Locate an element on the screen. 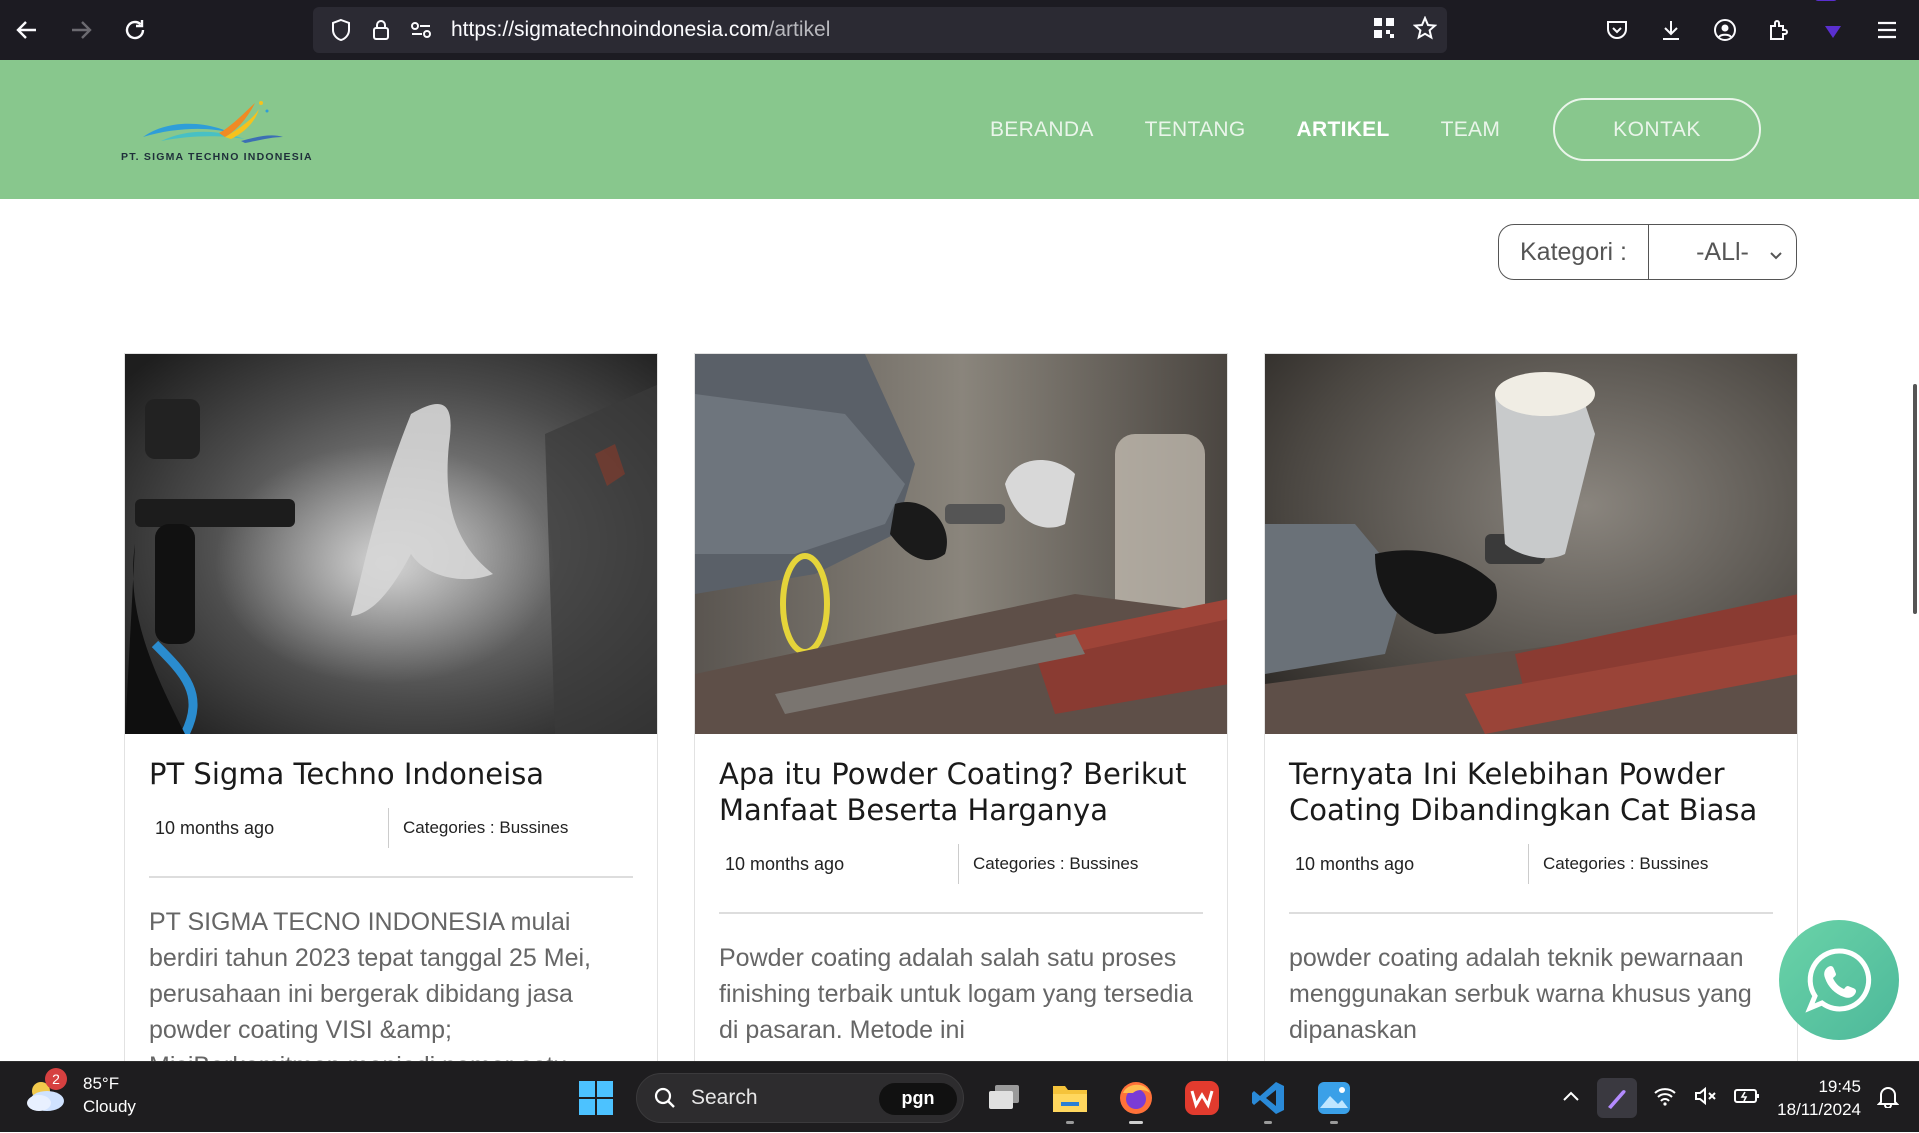  file-explorer-icon is located at coordinates (1070, 1098).